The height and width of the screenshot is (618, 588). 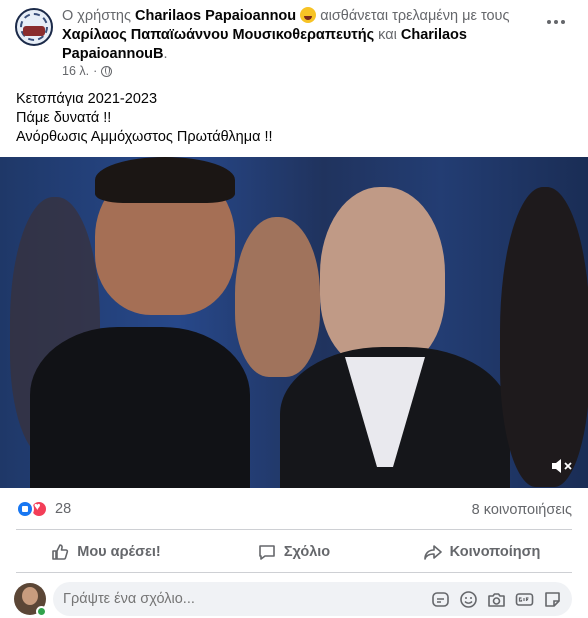 I want to click on share-count-link: 8 κοινοποιήσεις, so click(x=522, y=510).